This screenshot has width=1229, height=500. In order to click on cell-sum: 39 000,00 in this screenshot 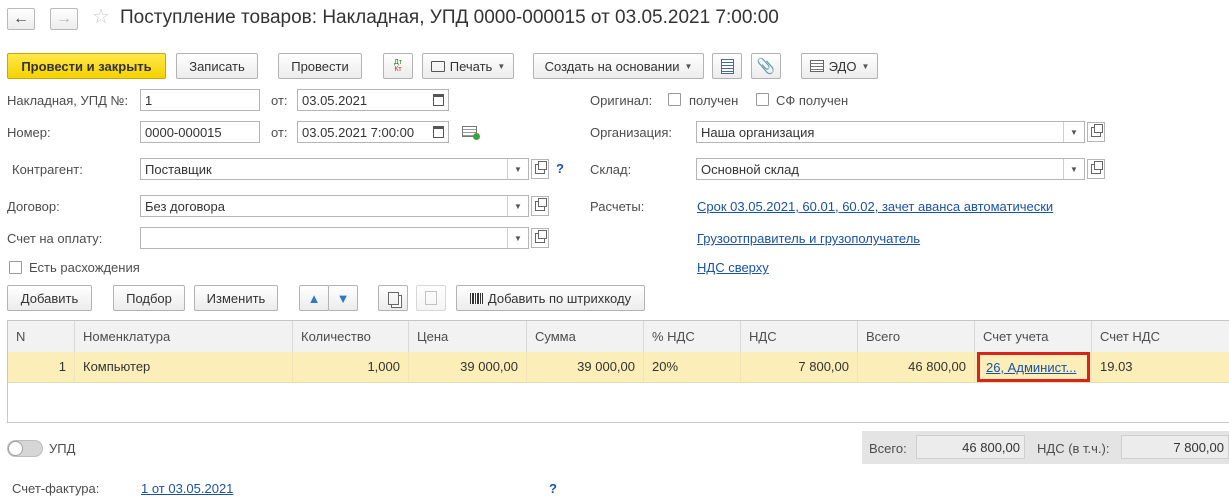, I will do `click(585, 367)`.